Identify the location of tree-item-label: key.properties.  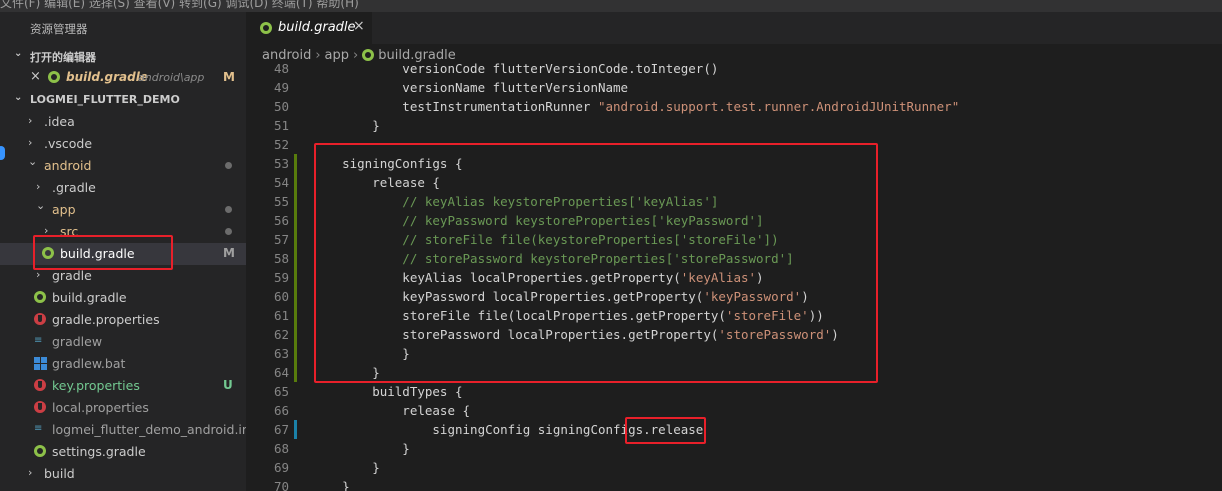
(96, 385).